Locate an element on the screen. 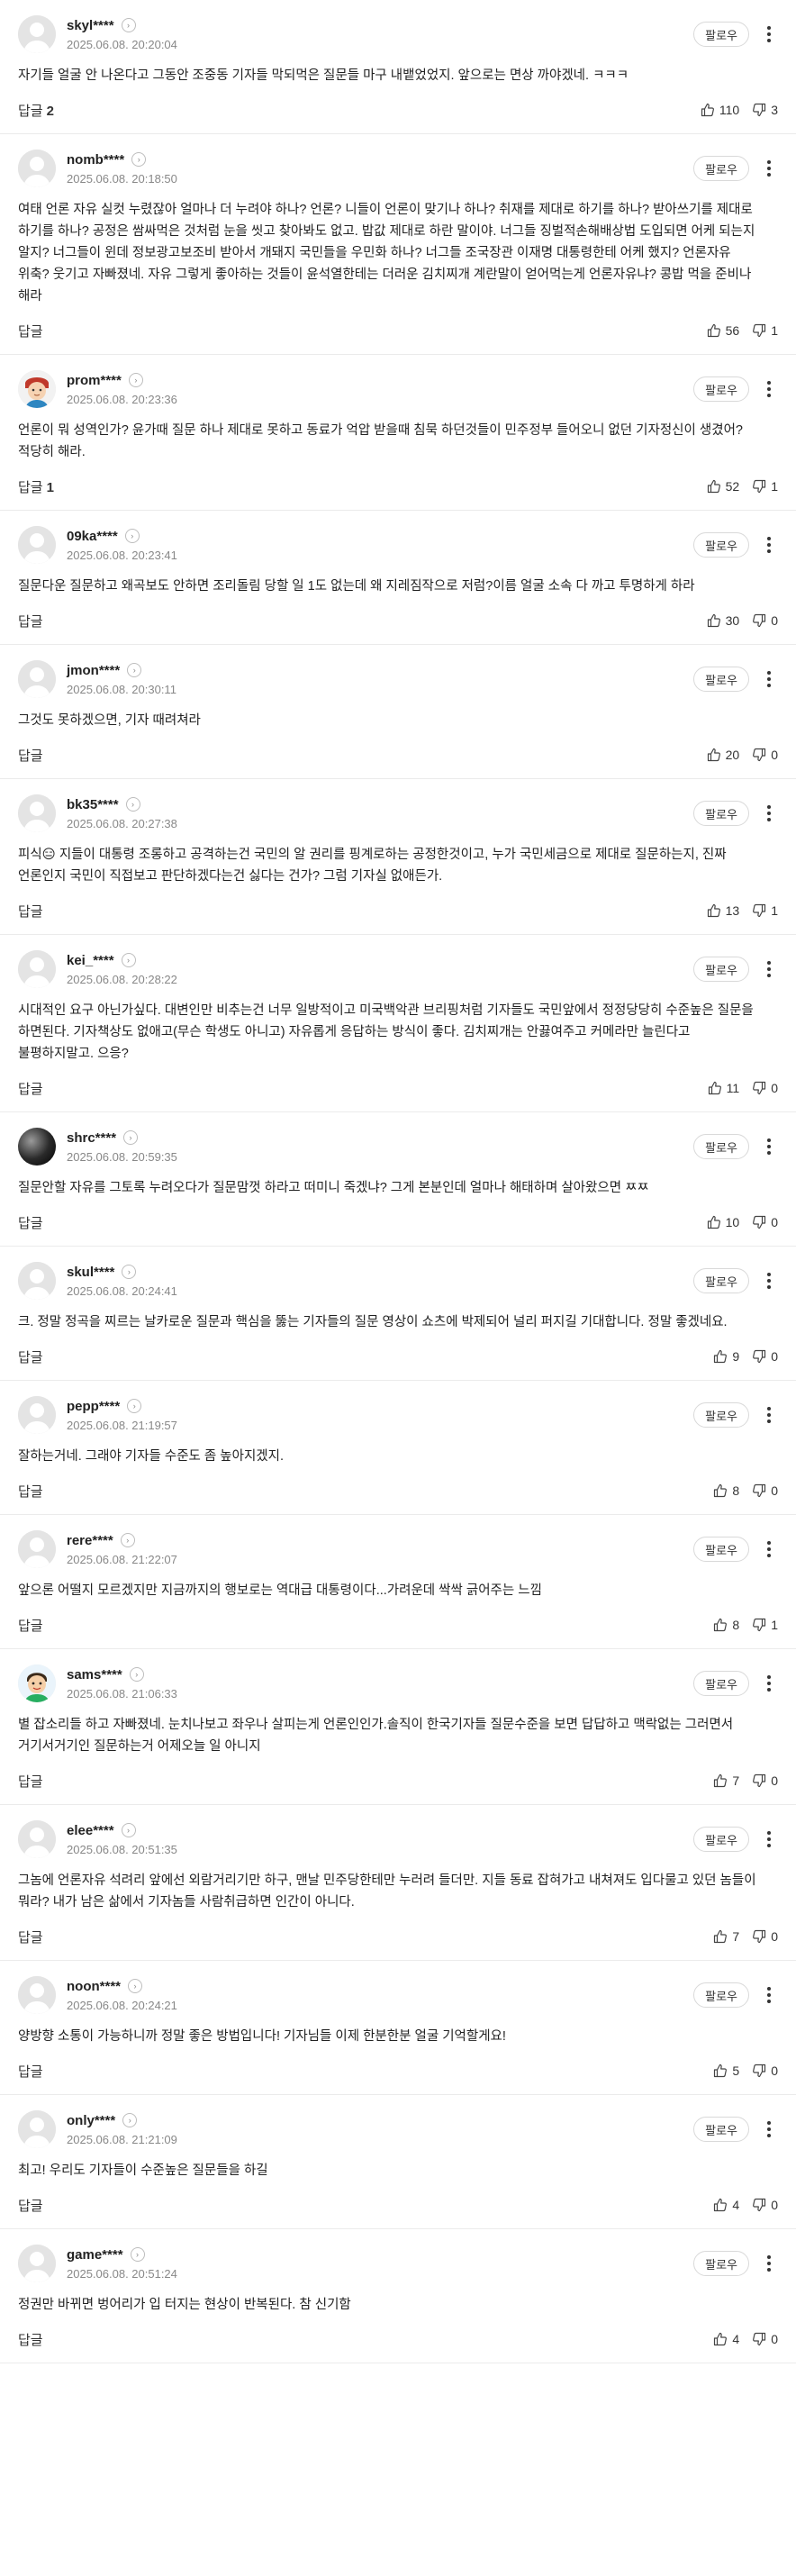 This screenshot has width=796, height=2576. dislike-button: 3 is located at coordinates (765, 110).